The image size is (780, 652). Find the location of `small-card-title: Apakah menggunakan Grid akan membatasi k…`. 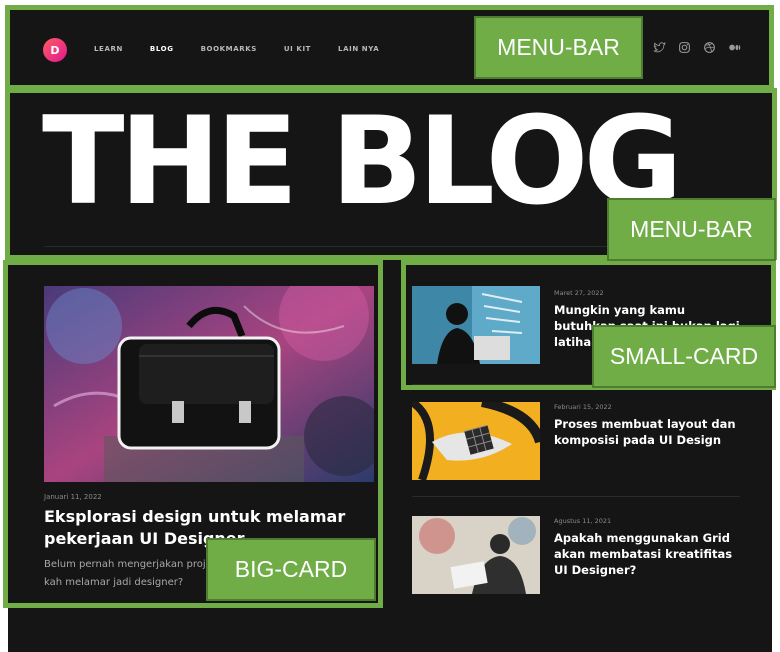

small-card-title: Apakah menggunakan Grid akan membatasi k… is located at coordinates (649, 554).